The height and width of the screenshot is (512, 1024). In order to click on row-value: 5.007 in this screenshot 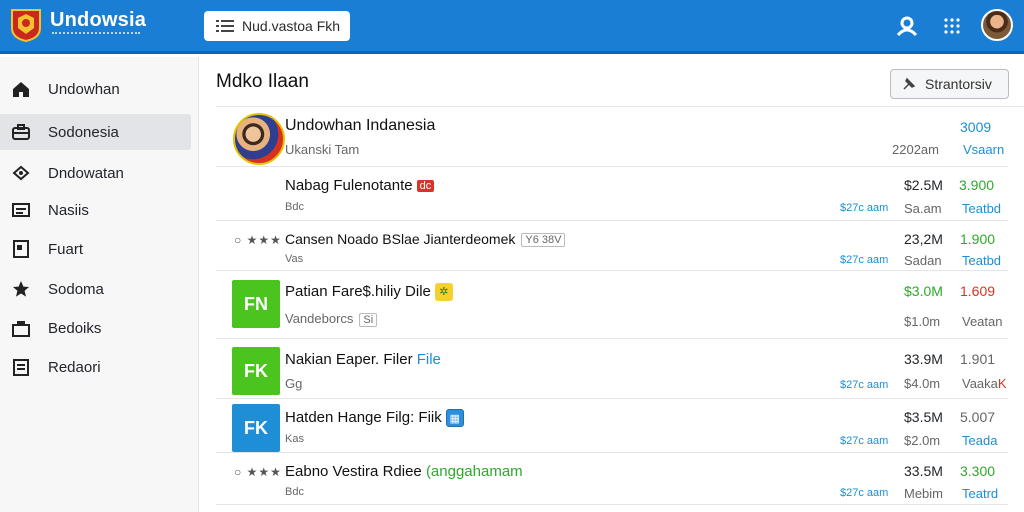, I will do `click(978, 417)`.